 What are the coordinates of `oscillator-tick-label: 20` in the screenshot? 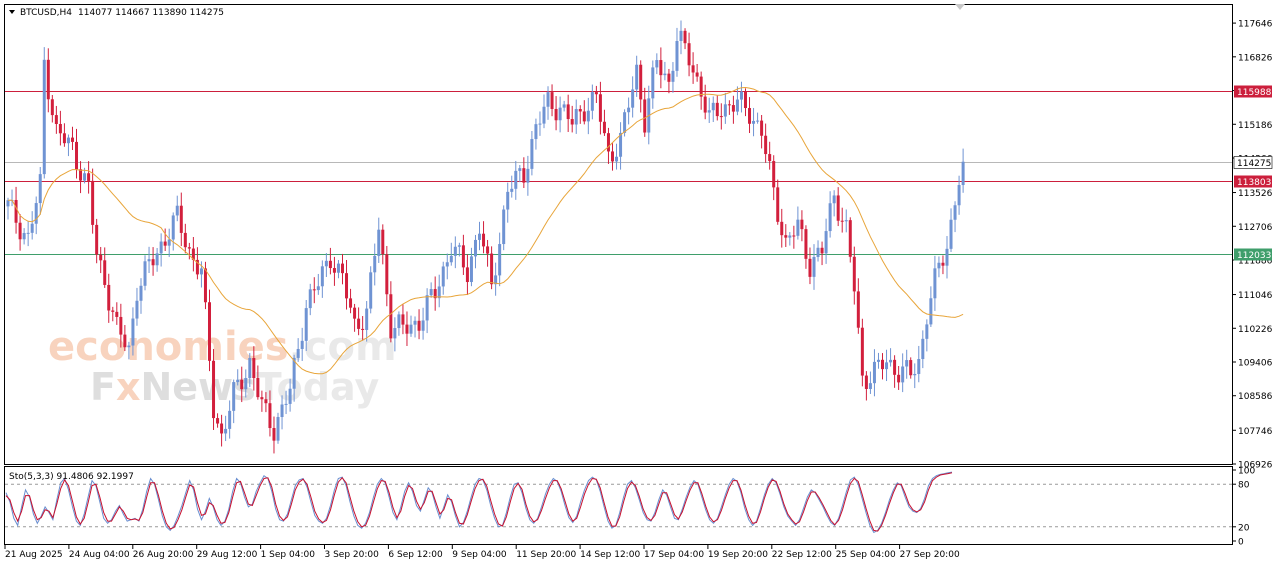 It's located at (1244, 528).